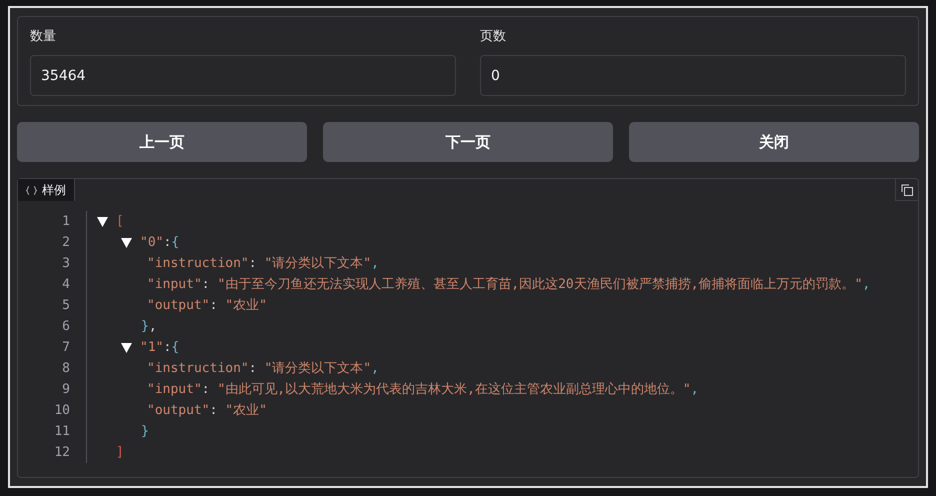 This screenshot has height=496, width=936. I want to click on code-line: [, so click(120, 222).